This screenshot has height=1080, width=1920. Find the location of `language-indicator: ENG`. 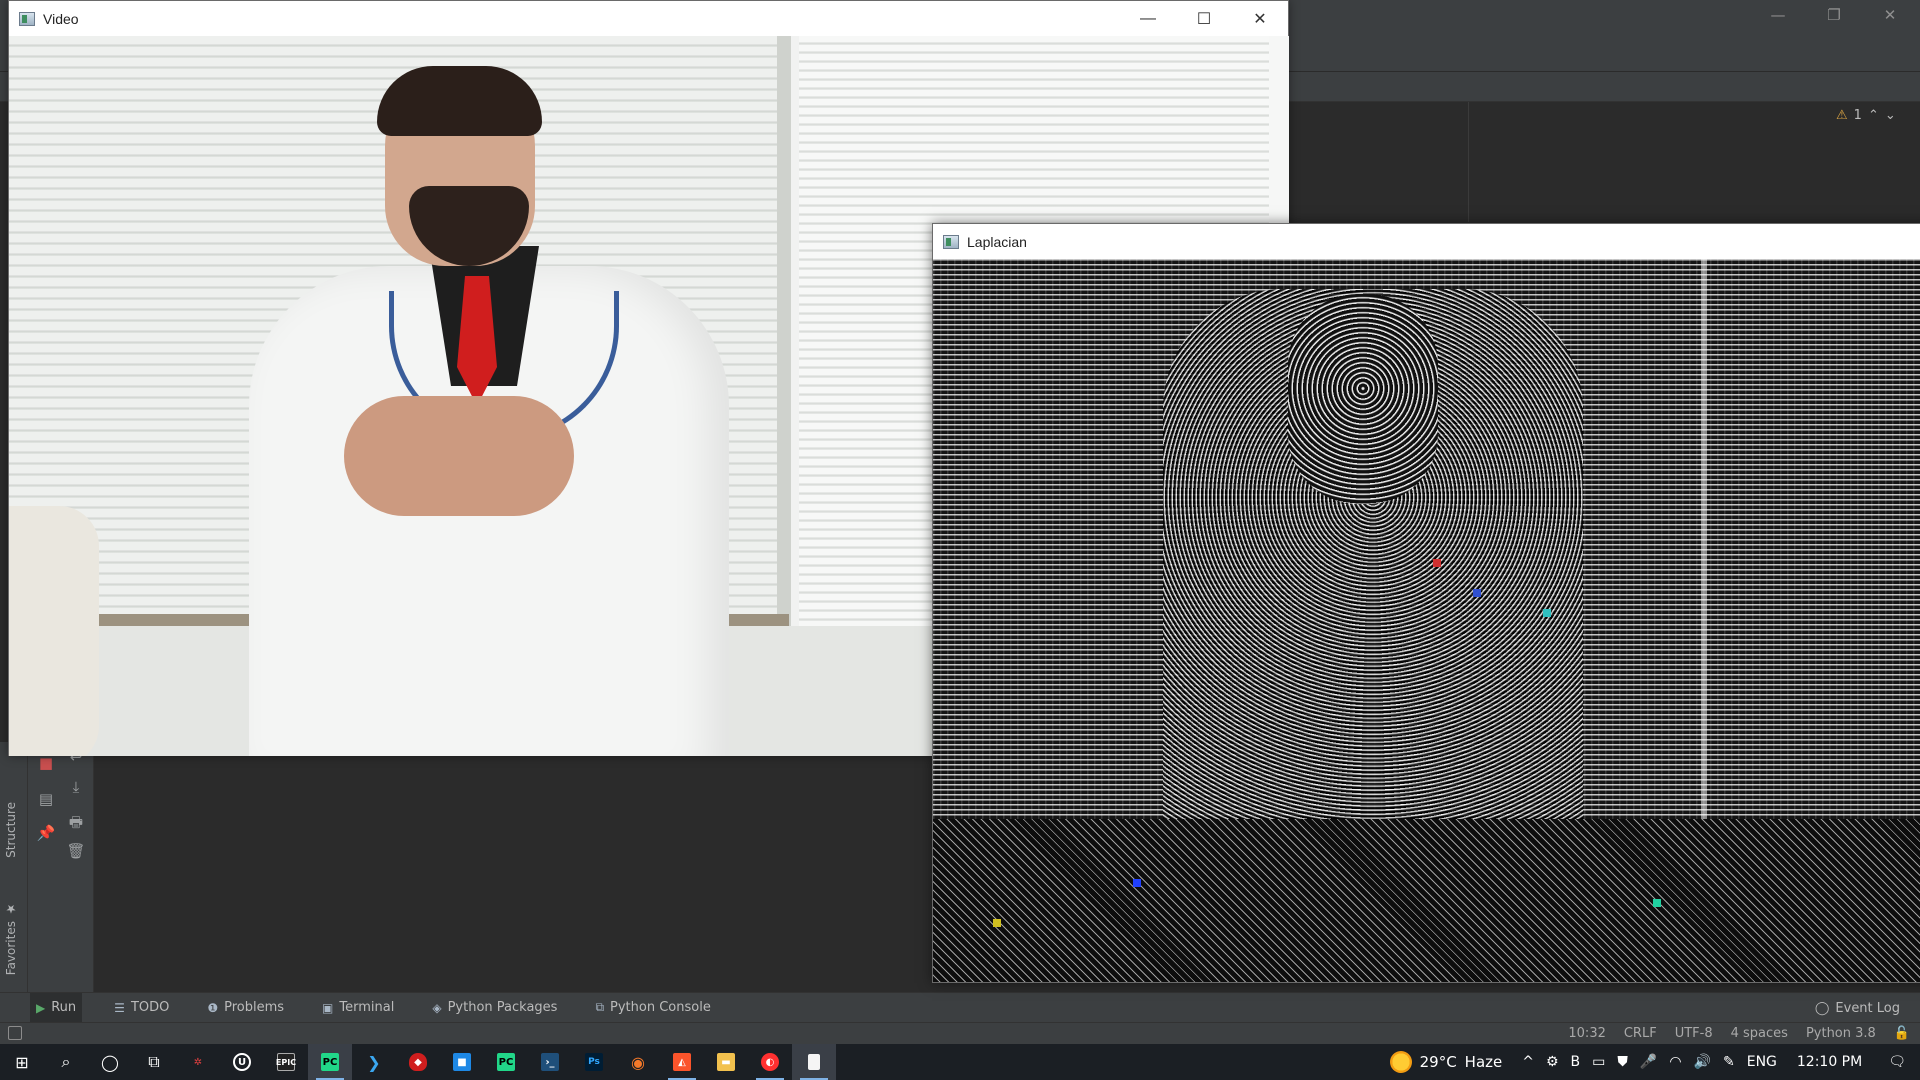

language-indicator: ENG is located at coordinates (1762, 1062).